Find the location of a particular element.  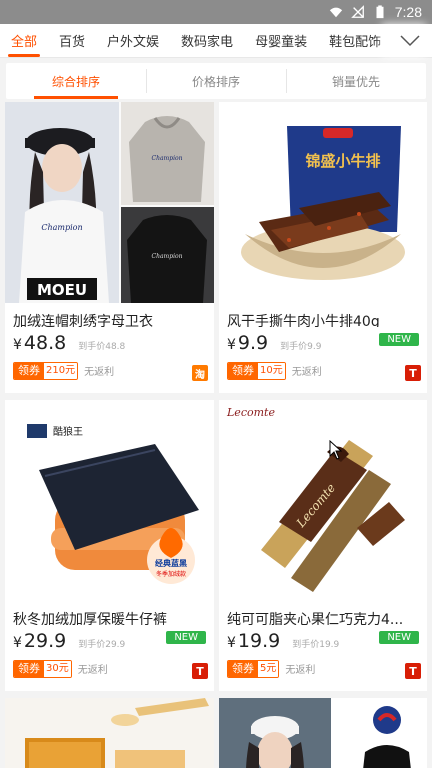

brand-name: 酷狼王 is located at coordinates (68, 431).